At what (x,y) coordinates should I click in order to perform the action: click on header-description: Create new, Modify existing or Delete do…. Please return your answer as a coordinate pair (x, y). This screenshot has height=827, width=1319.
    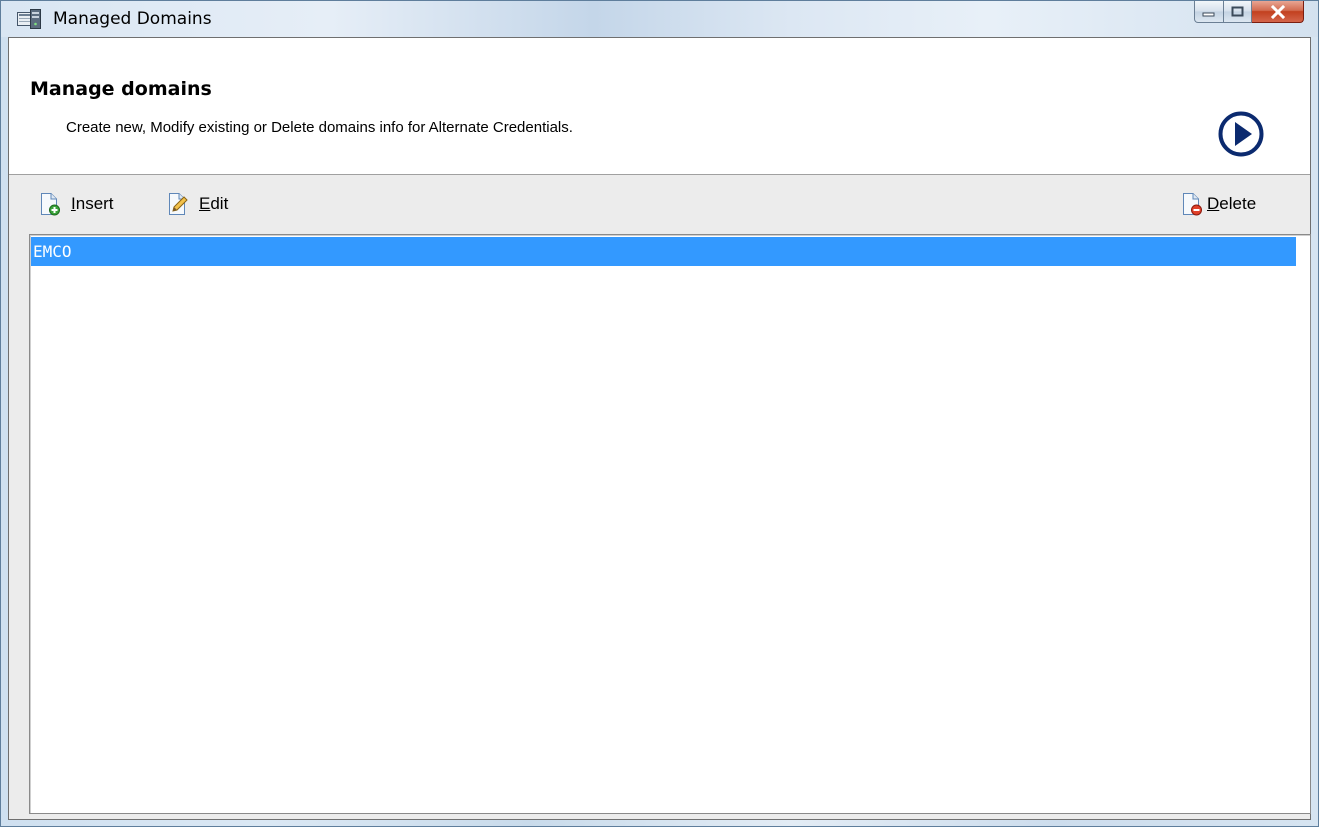
    Looking at the image, I should click on (319, 127).